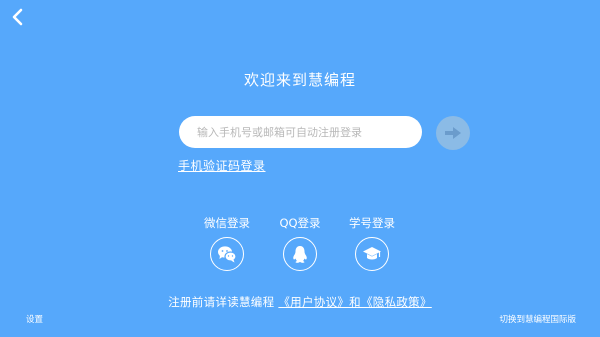  I want to click on next-button, so click(453, 133).